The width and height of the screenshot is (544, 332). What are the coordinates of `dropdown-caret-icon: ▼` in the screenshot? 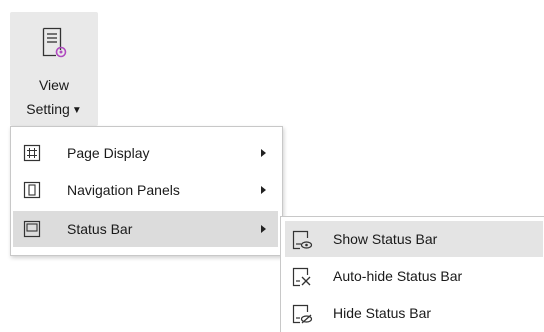 It's located at (76, 110).